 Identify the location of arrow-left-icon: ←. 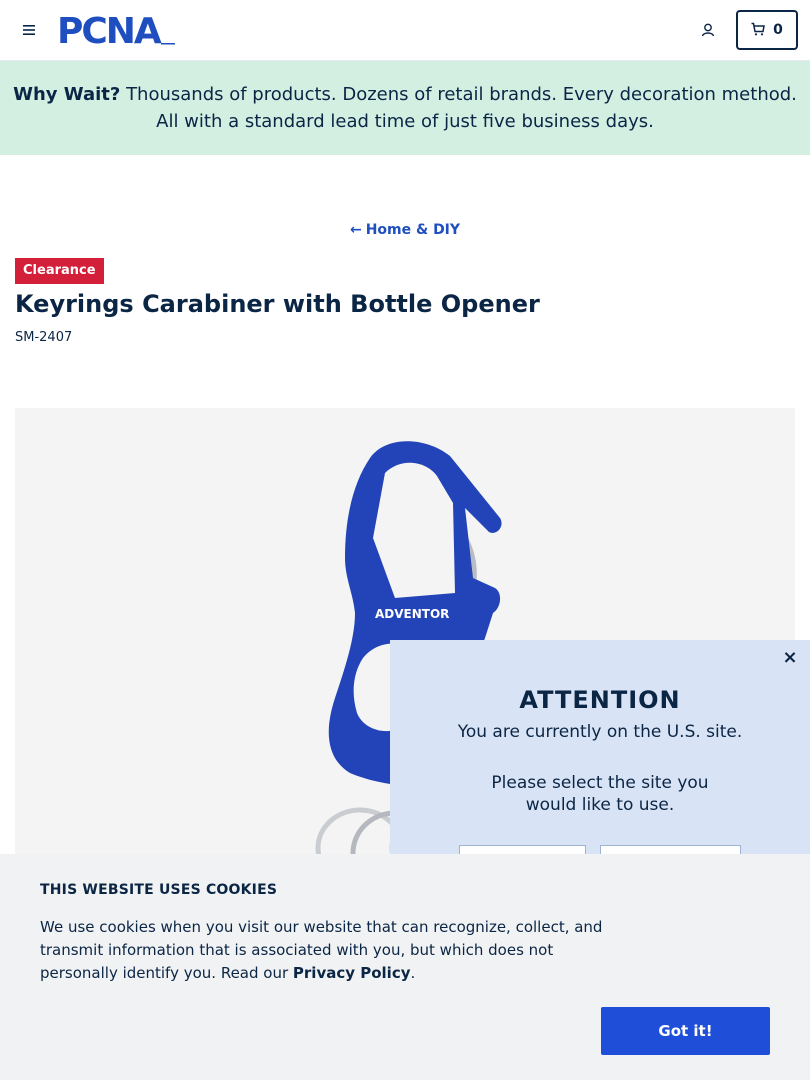
(355, 230).